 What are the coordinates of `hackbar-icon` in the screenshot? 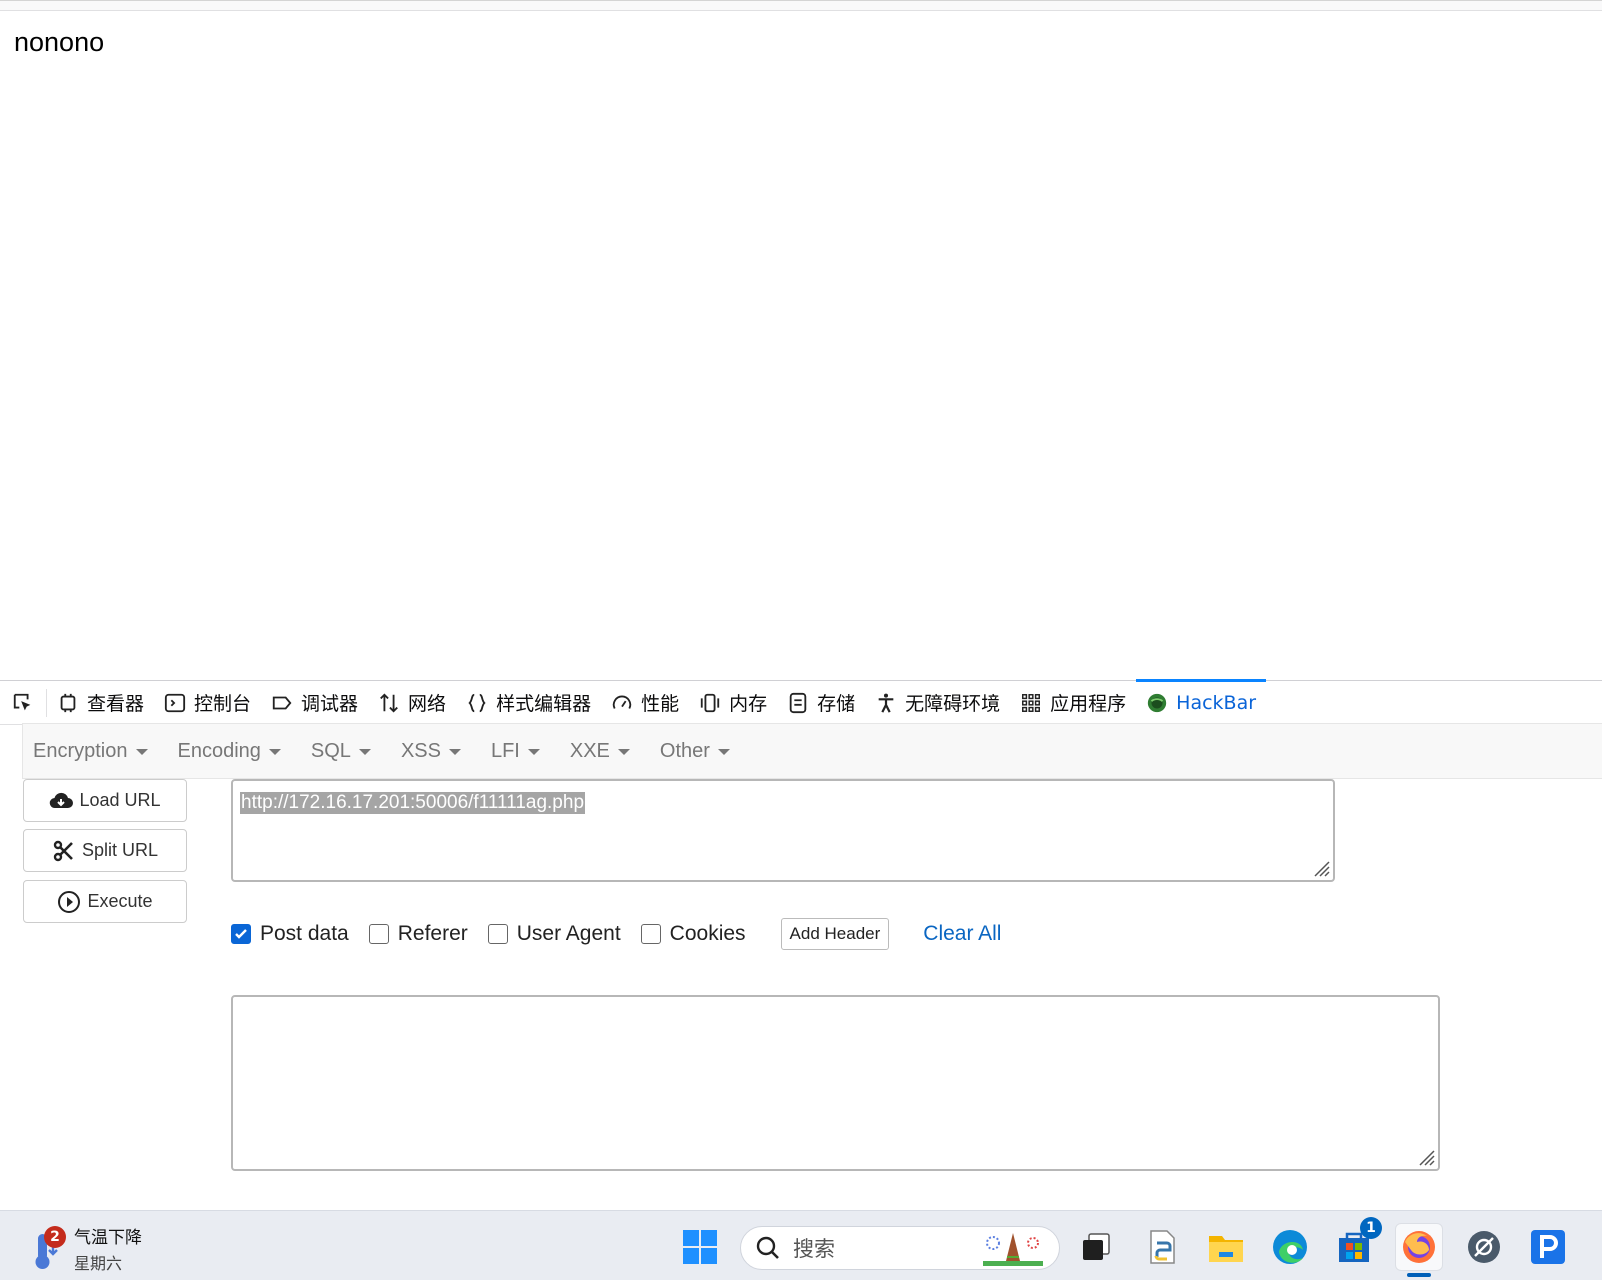 It's located at (1157, 702).